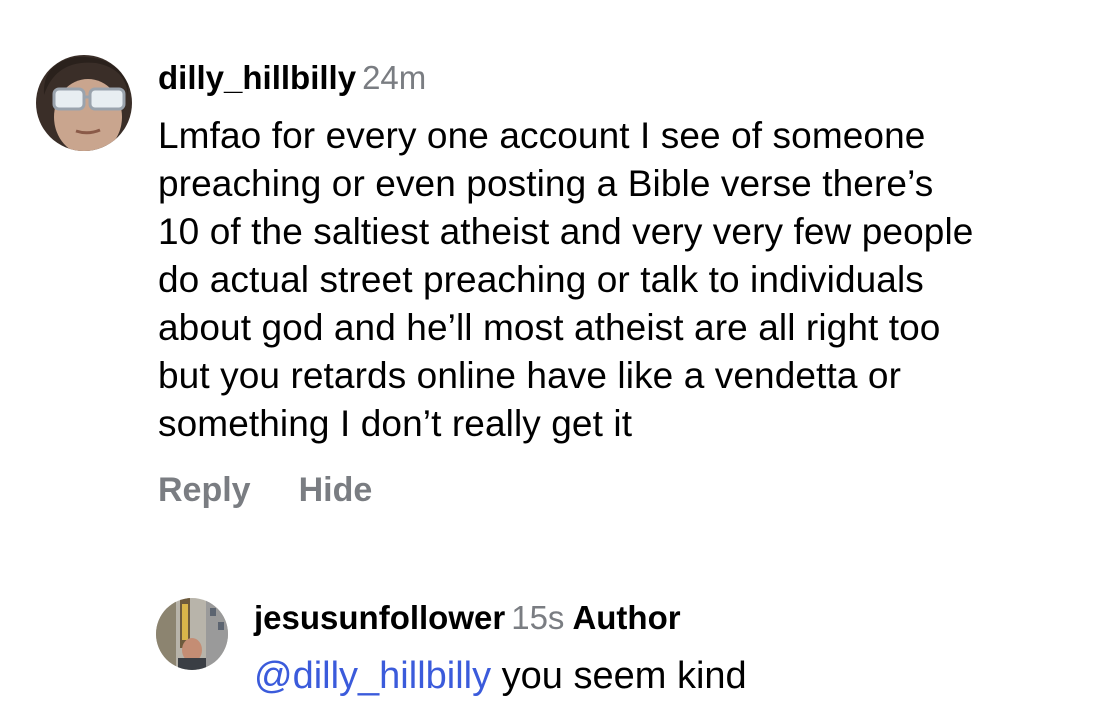  Describe the element at coordinates (84, 103) in the screenshot. I see `commenter-avatar` at that location.